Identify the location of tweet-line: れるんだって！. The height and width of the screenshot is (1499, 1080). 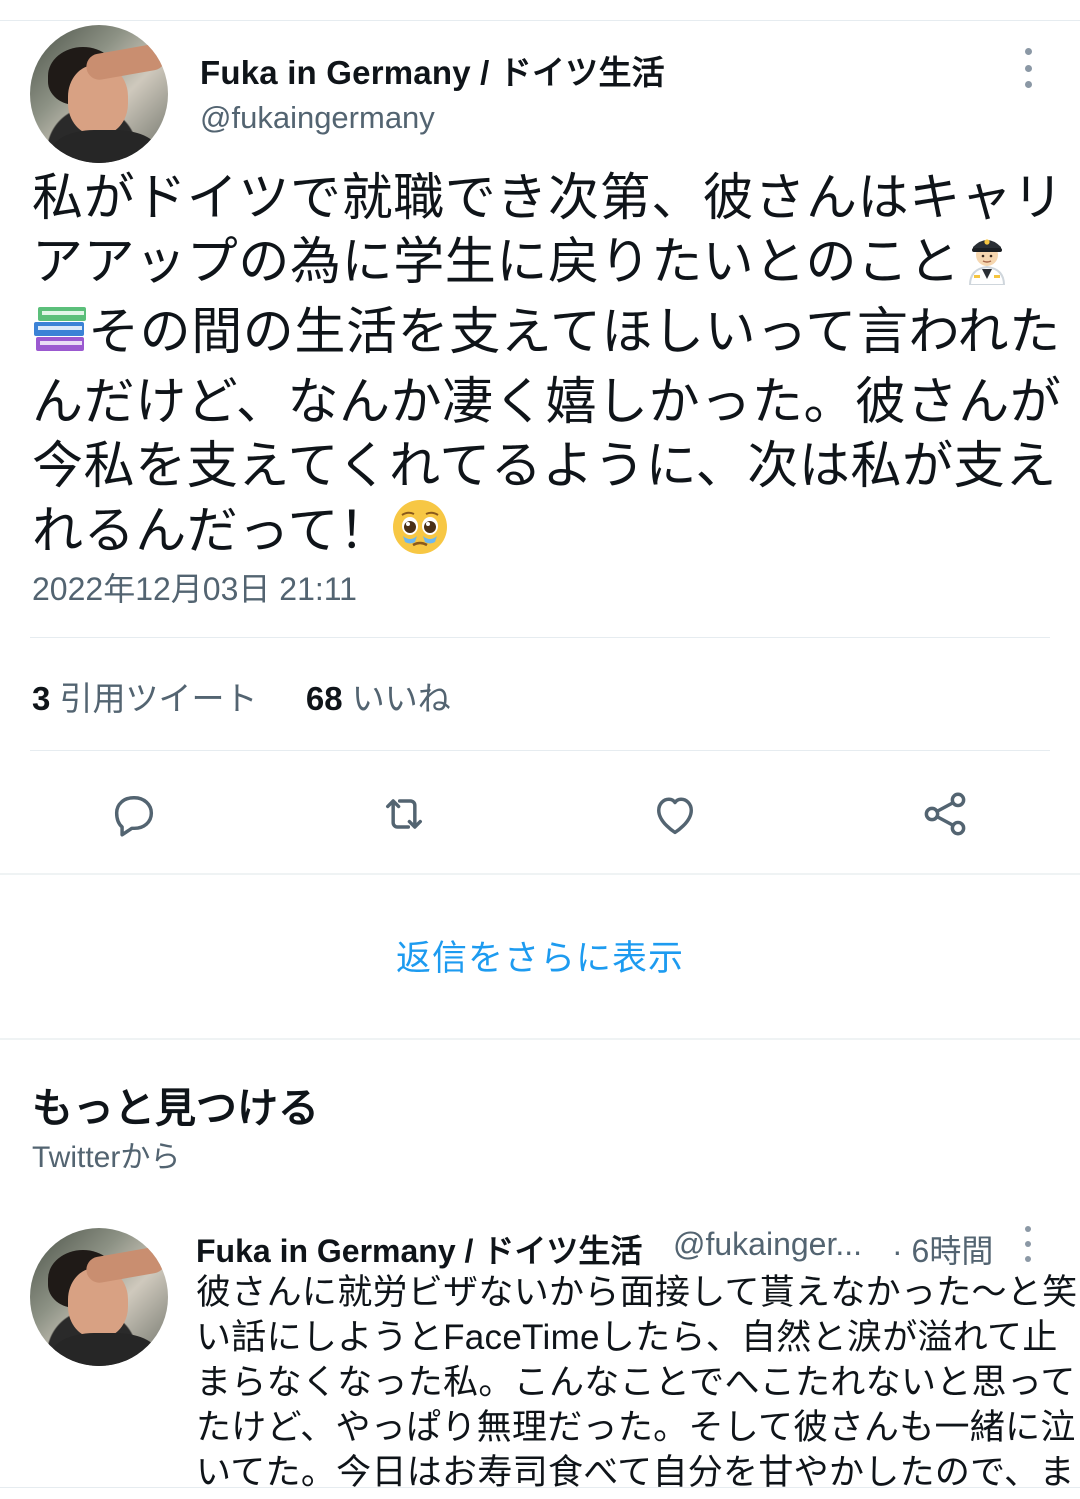
(547, 534).